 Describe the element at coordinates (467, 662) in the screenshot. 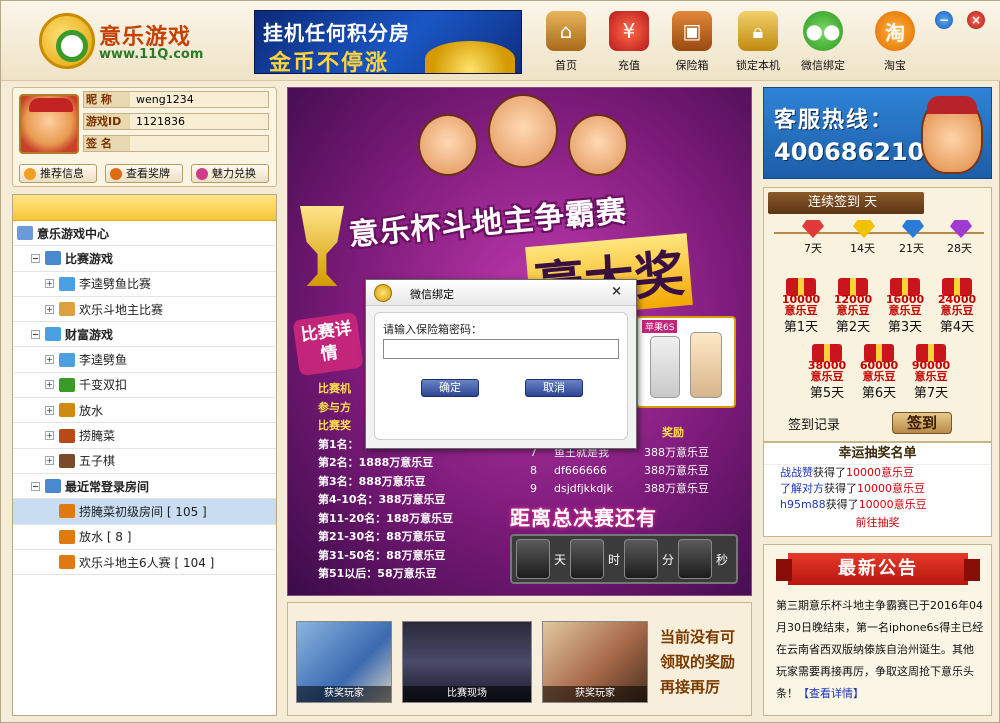

I see `gallery-photo: 比赛现场` at that location.